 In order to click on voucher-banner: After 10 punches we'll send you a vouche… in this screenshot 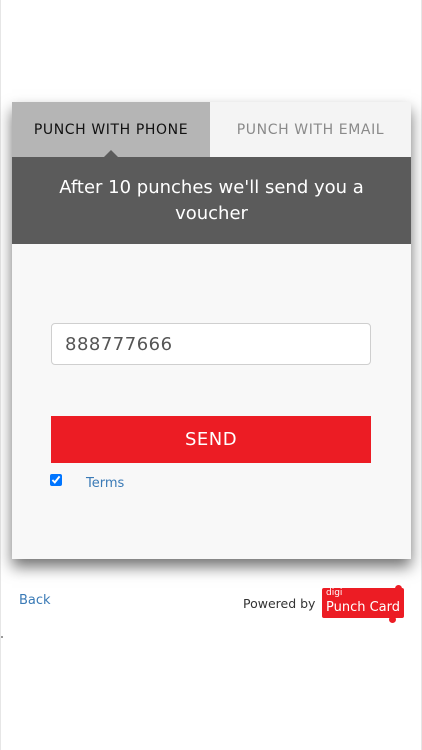, I will do `click(211, 200)`.